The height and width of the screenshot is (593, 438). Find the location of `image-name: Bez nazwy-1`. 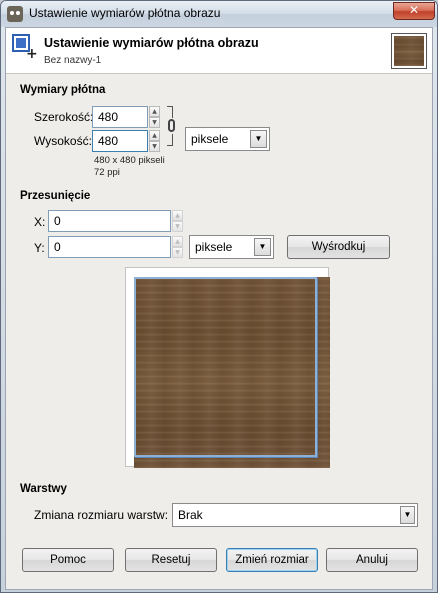

image-name: Bez nazwy-1 is located at coordinates (73, 60).